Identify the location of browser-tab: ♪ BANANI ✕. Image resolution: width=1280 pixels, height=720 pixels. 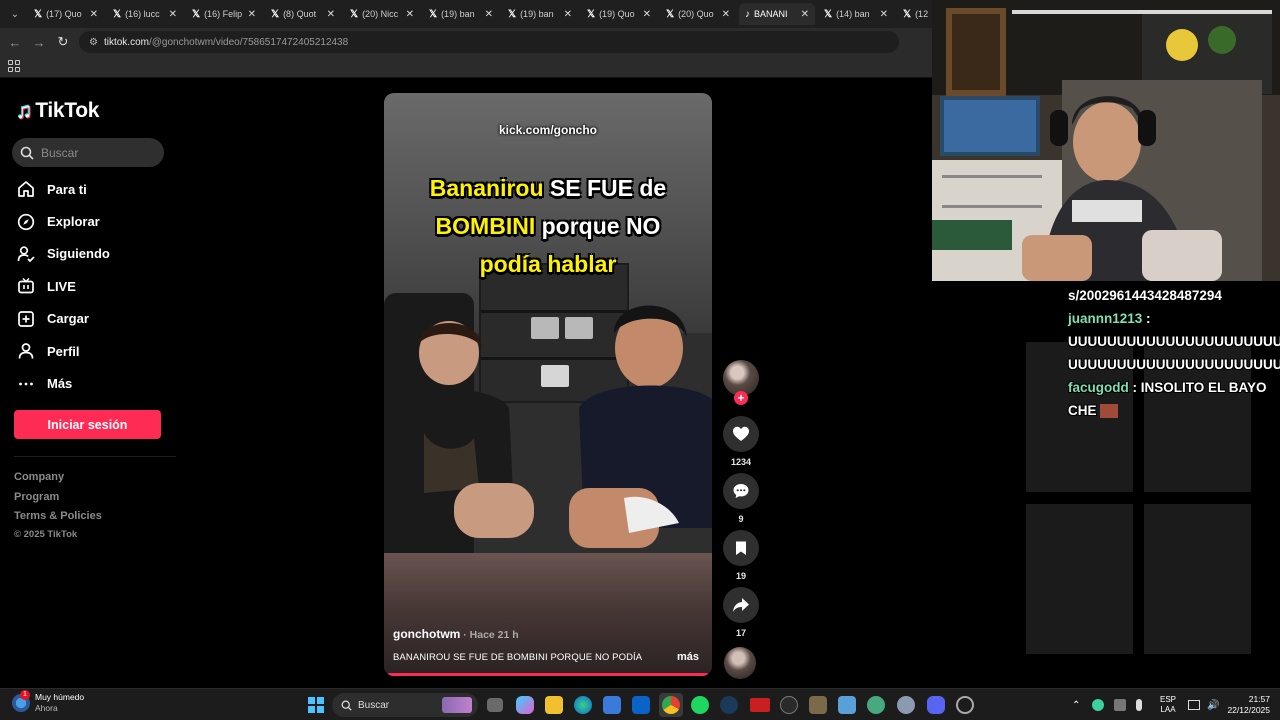
(777, 14).